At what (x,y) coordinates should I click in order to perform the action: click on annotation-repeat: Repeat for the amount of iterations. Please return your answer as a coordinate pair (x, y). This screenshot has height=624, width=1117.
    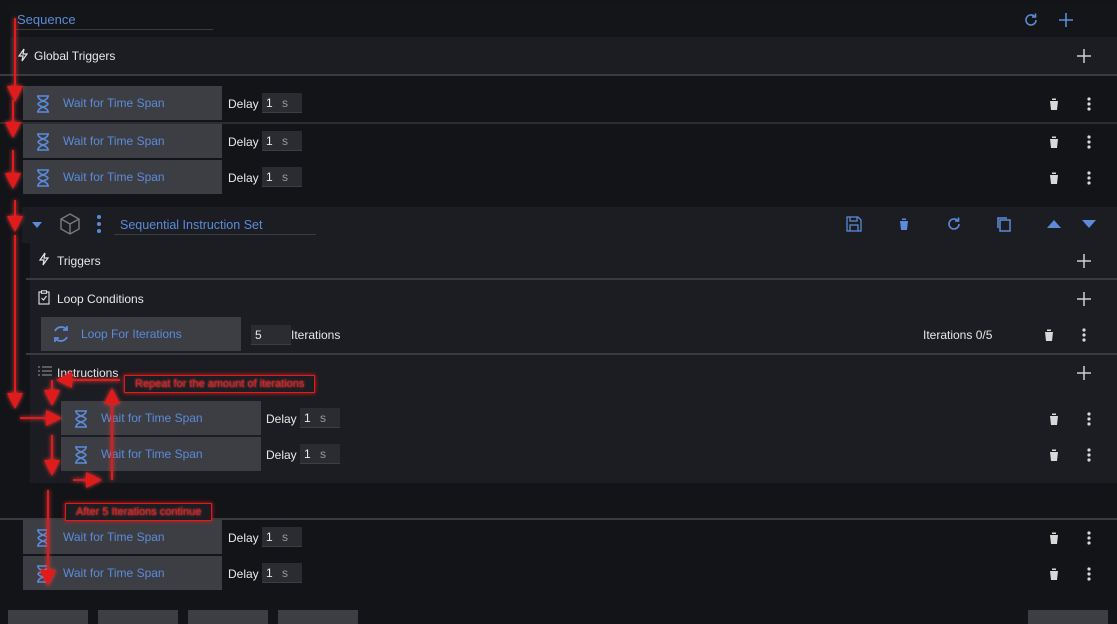
    Looking at the image, I should click on (220, 384).